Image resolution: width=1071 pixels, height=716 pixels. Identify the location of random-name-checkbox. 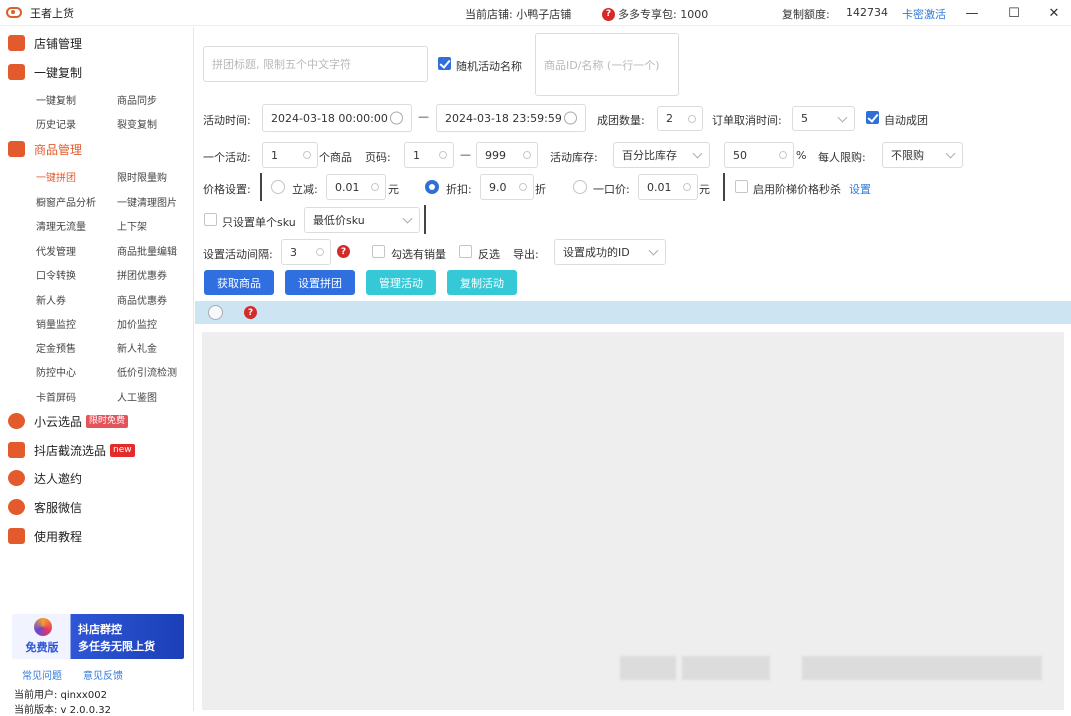
(444, 63).